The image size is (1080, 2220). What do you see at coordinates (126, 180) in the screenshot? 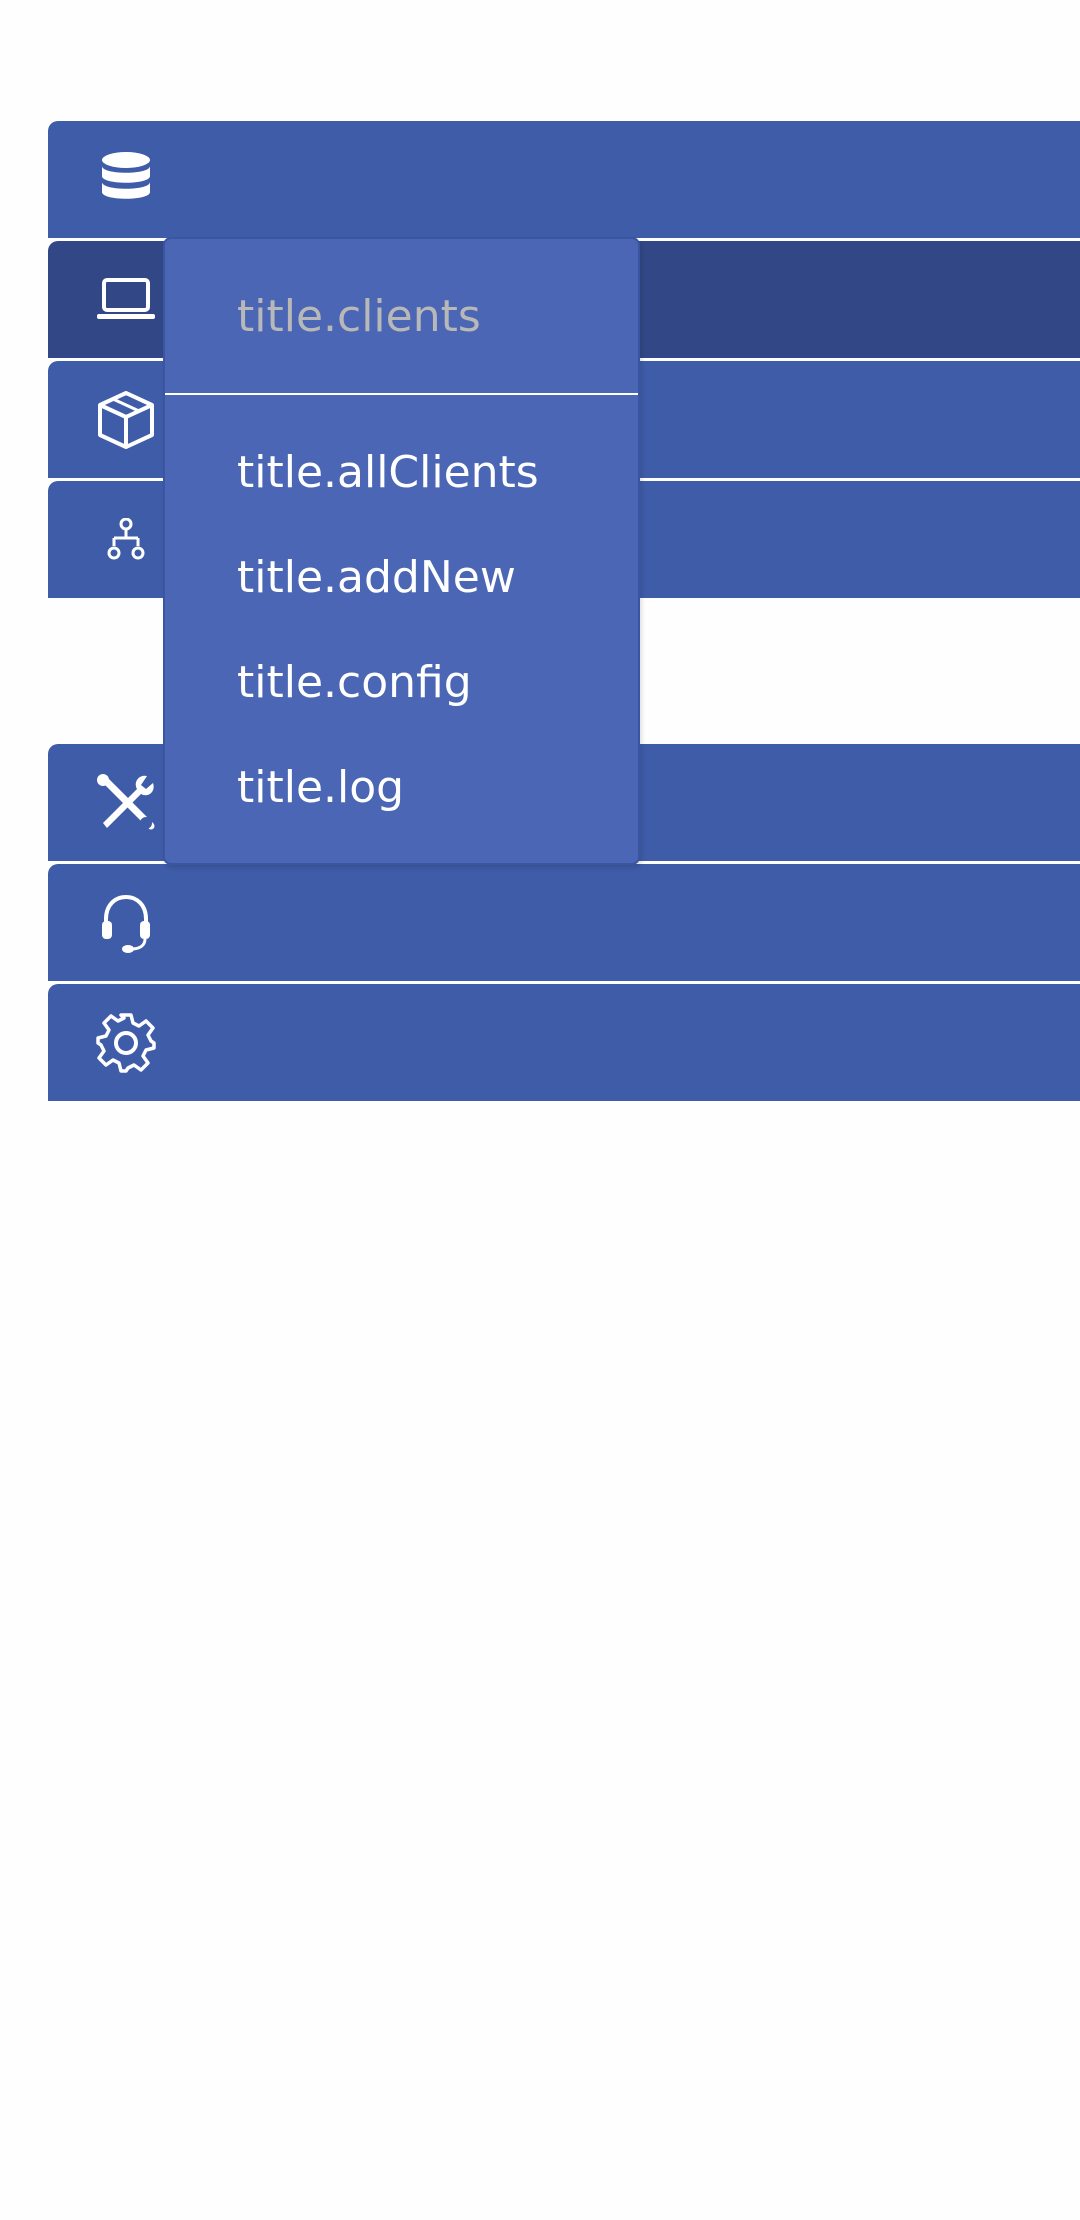
I see `database-icon` at bounding box center [126, 180].